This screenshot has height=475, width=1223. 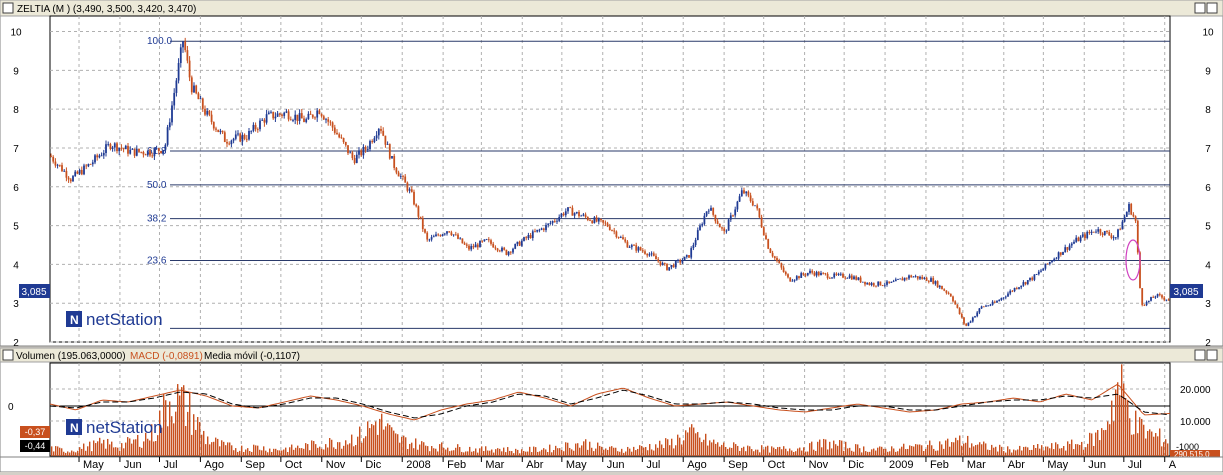 I want to click on price-panel-maximize-icon, so click(x=1200, y=8).